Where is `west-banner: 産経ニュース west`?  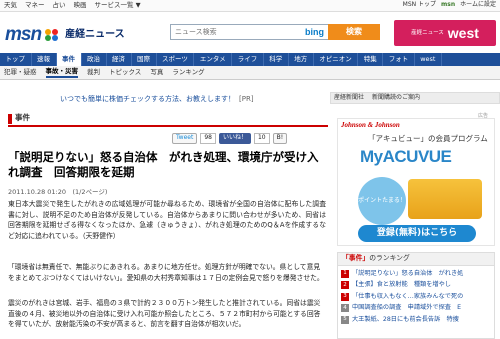
west-banner: 産経ニュース west is located at coordinates (445, 33).